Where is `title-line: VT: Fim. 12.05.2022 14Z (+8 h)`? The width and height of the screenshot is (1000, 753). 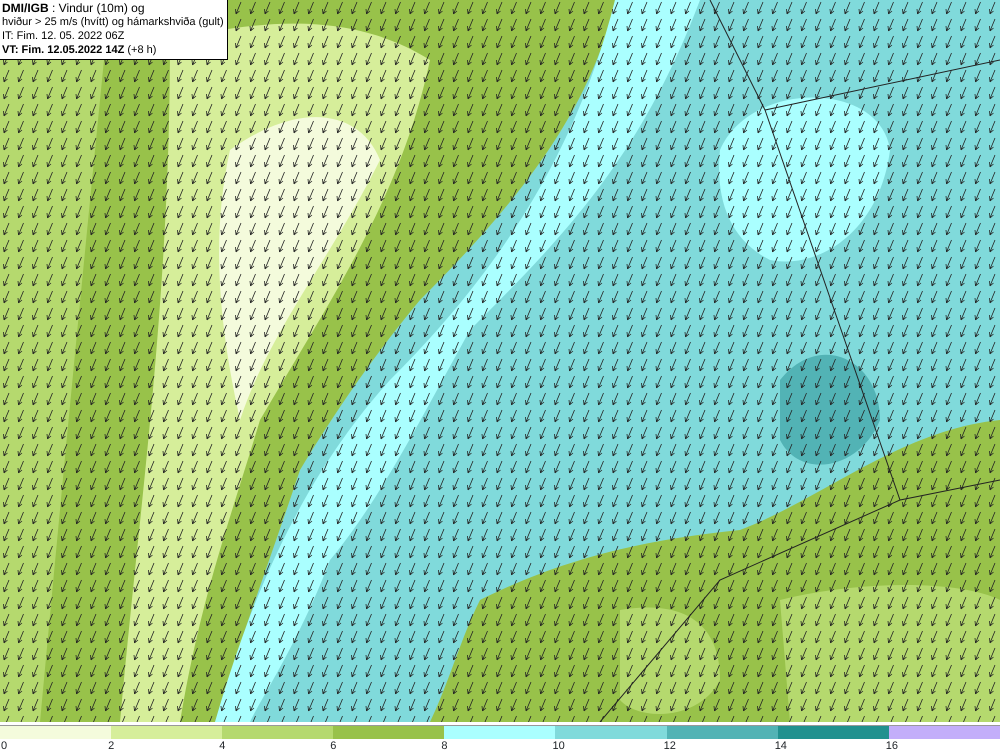 title-line: VT: Fim. 12.05.2022 14Z (+8 h) is located at coordinates (80, 50).